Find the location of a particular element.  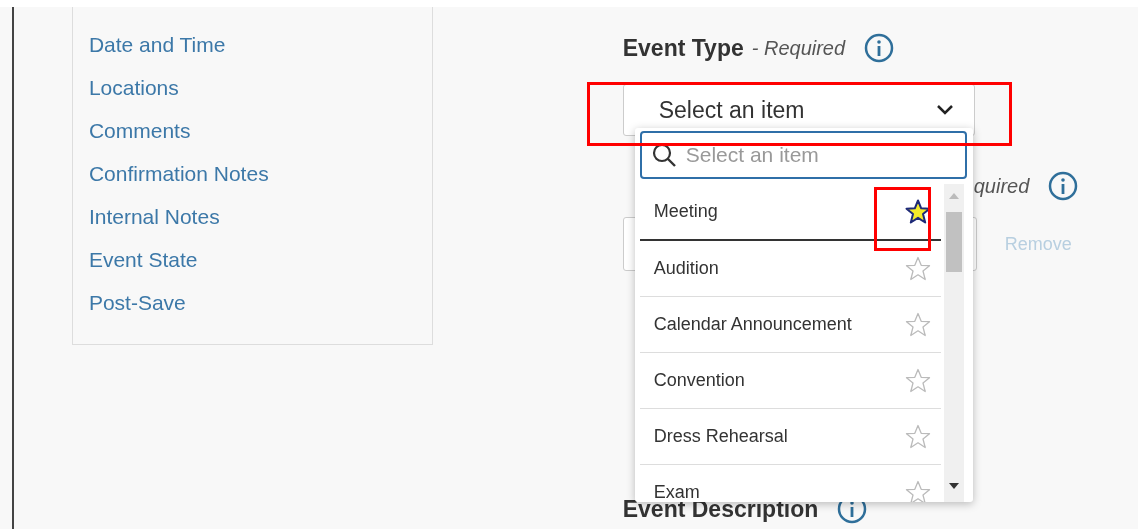

required-note: quired is located at coordinates (1001, 186).